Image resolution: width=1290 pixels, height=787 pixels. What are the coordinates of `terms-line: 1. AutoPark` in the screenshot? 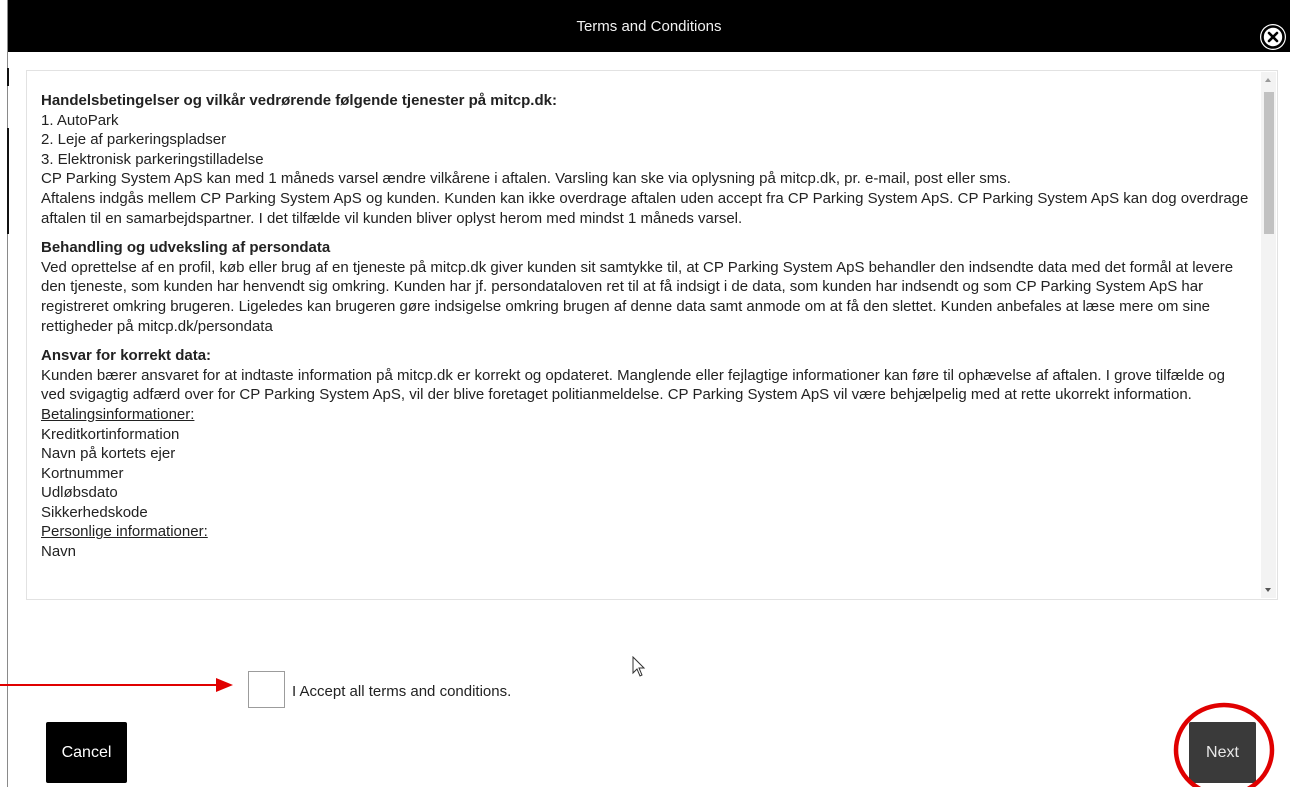 It's located at (80, 120).